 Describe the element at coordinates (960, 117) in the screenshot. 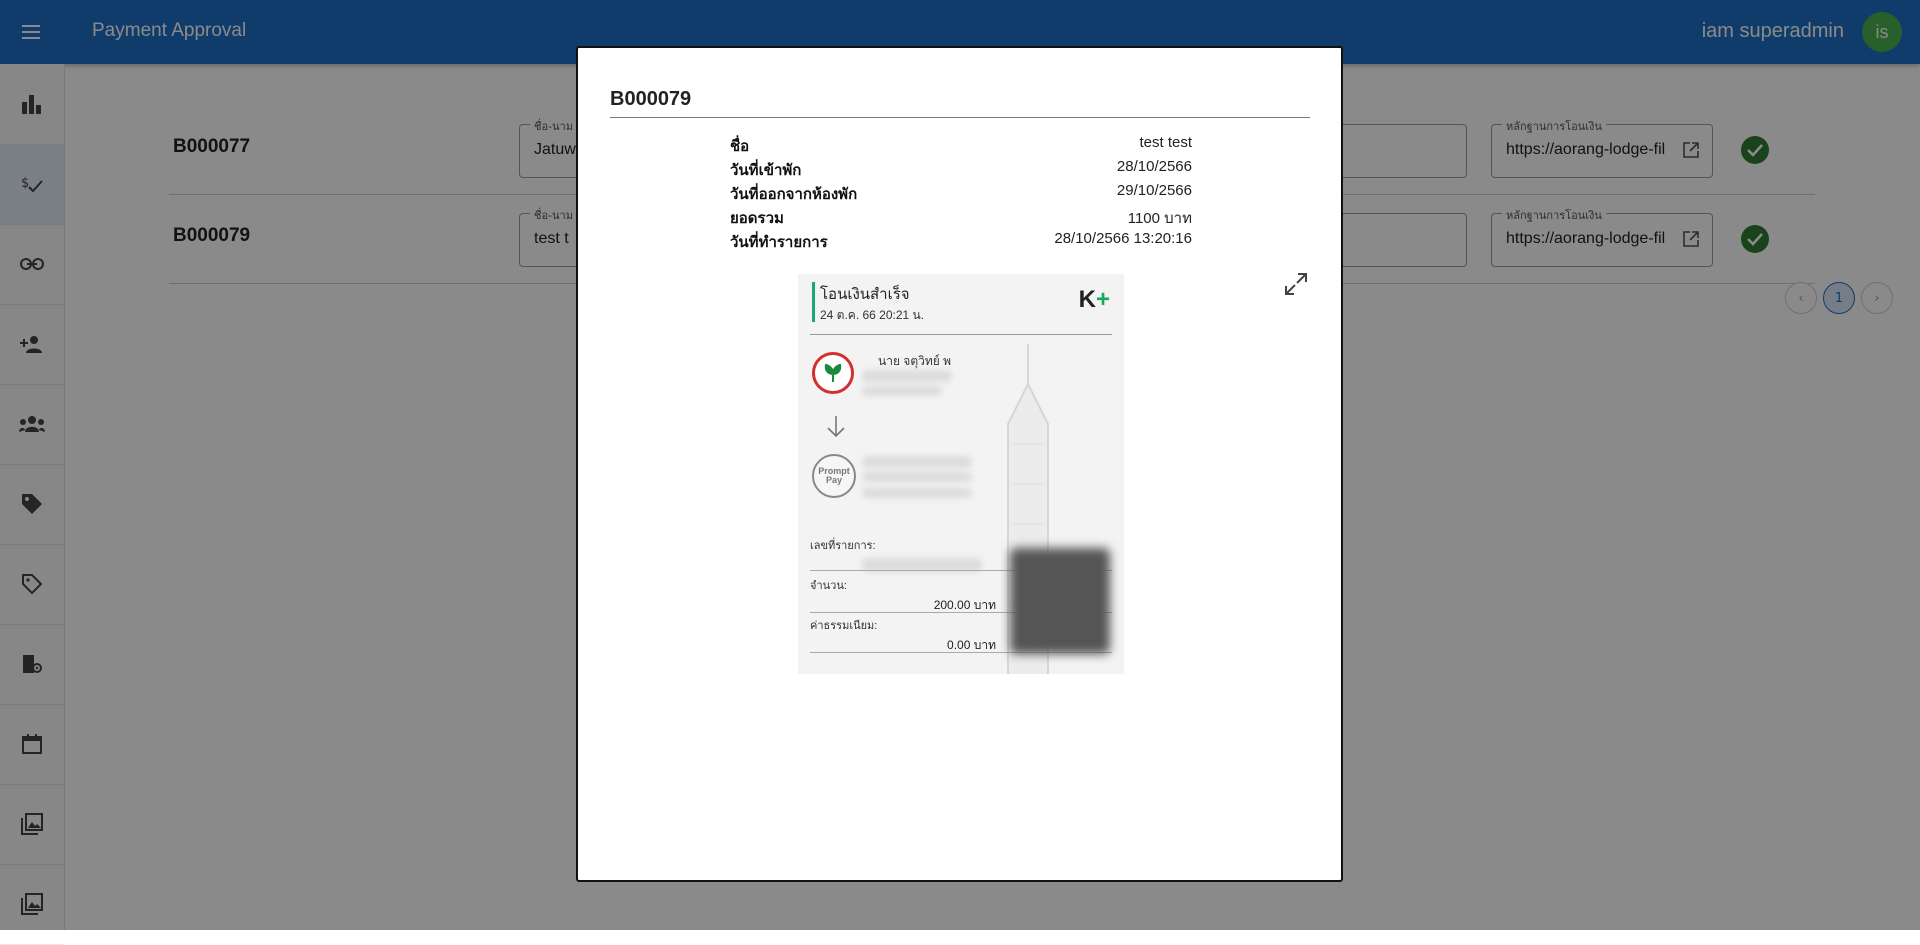

I see `divider` at that location.